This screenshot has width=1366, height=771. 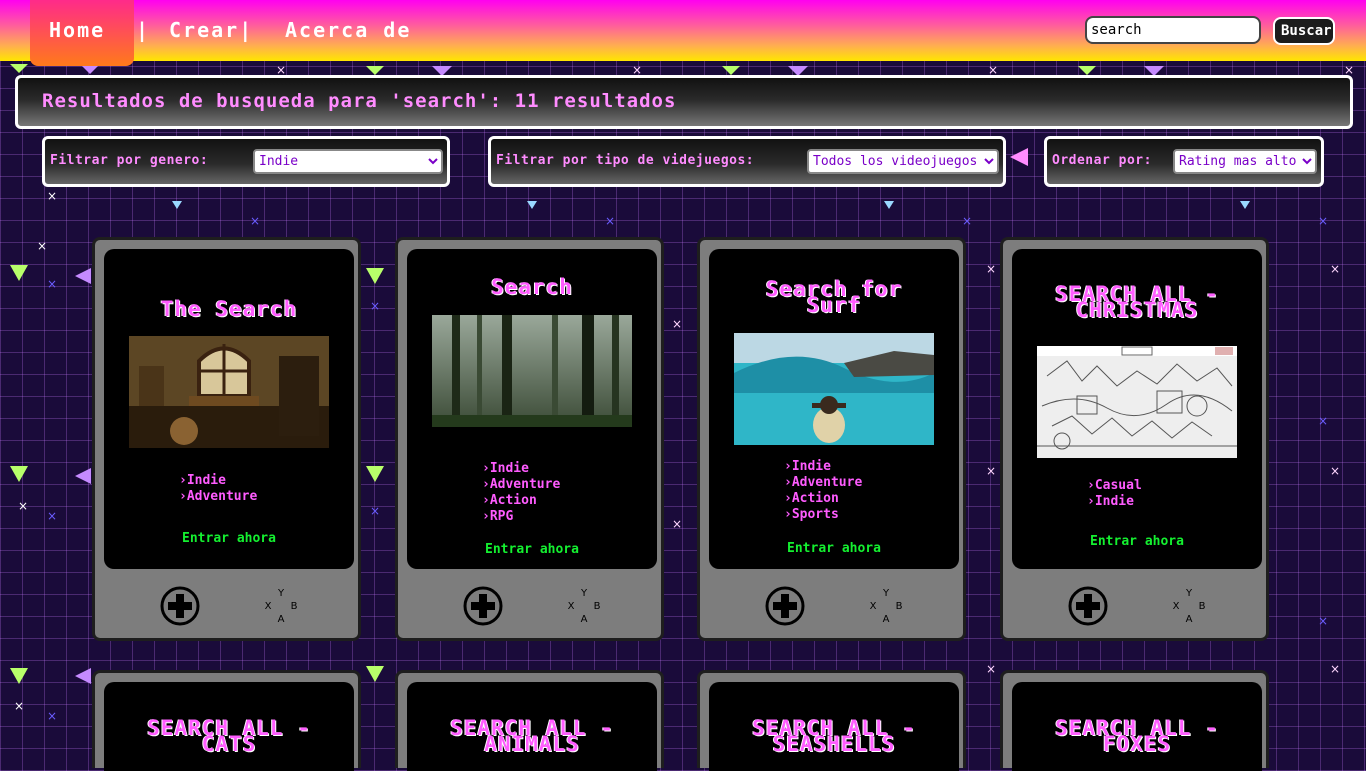 I want to click on game-title-line-2: ANIMALS, so click(x=532, y=744).